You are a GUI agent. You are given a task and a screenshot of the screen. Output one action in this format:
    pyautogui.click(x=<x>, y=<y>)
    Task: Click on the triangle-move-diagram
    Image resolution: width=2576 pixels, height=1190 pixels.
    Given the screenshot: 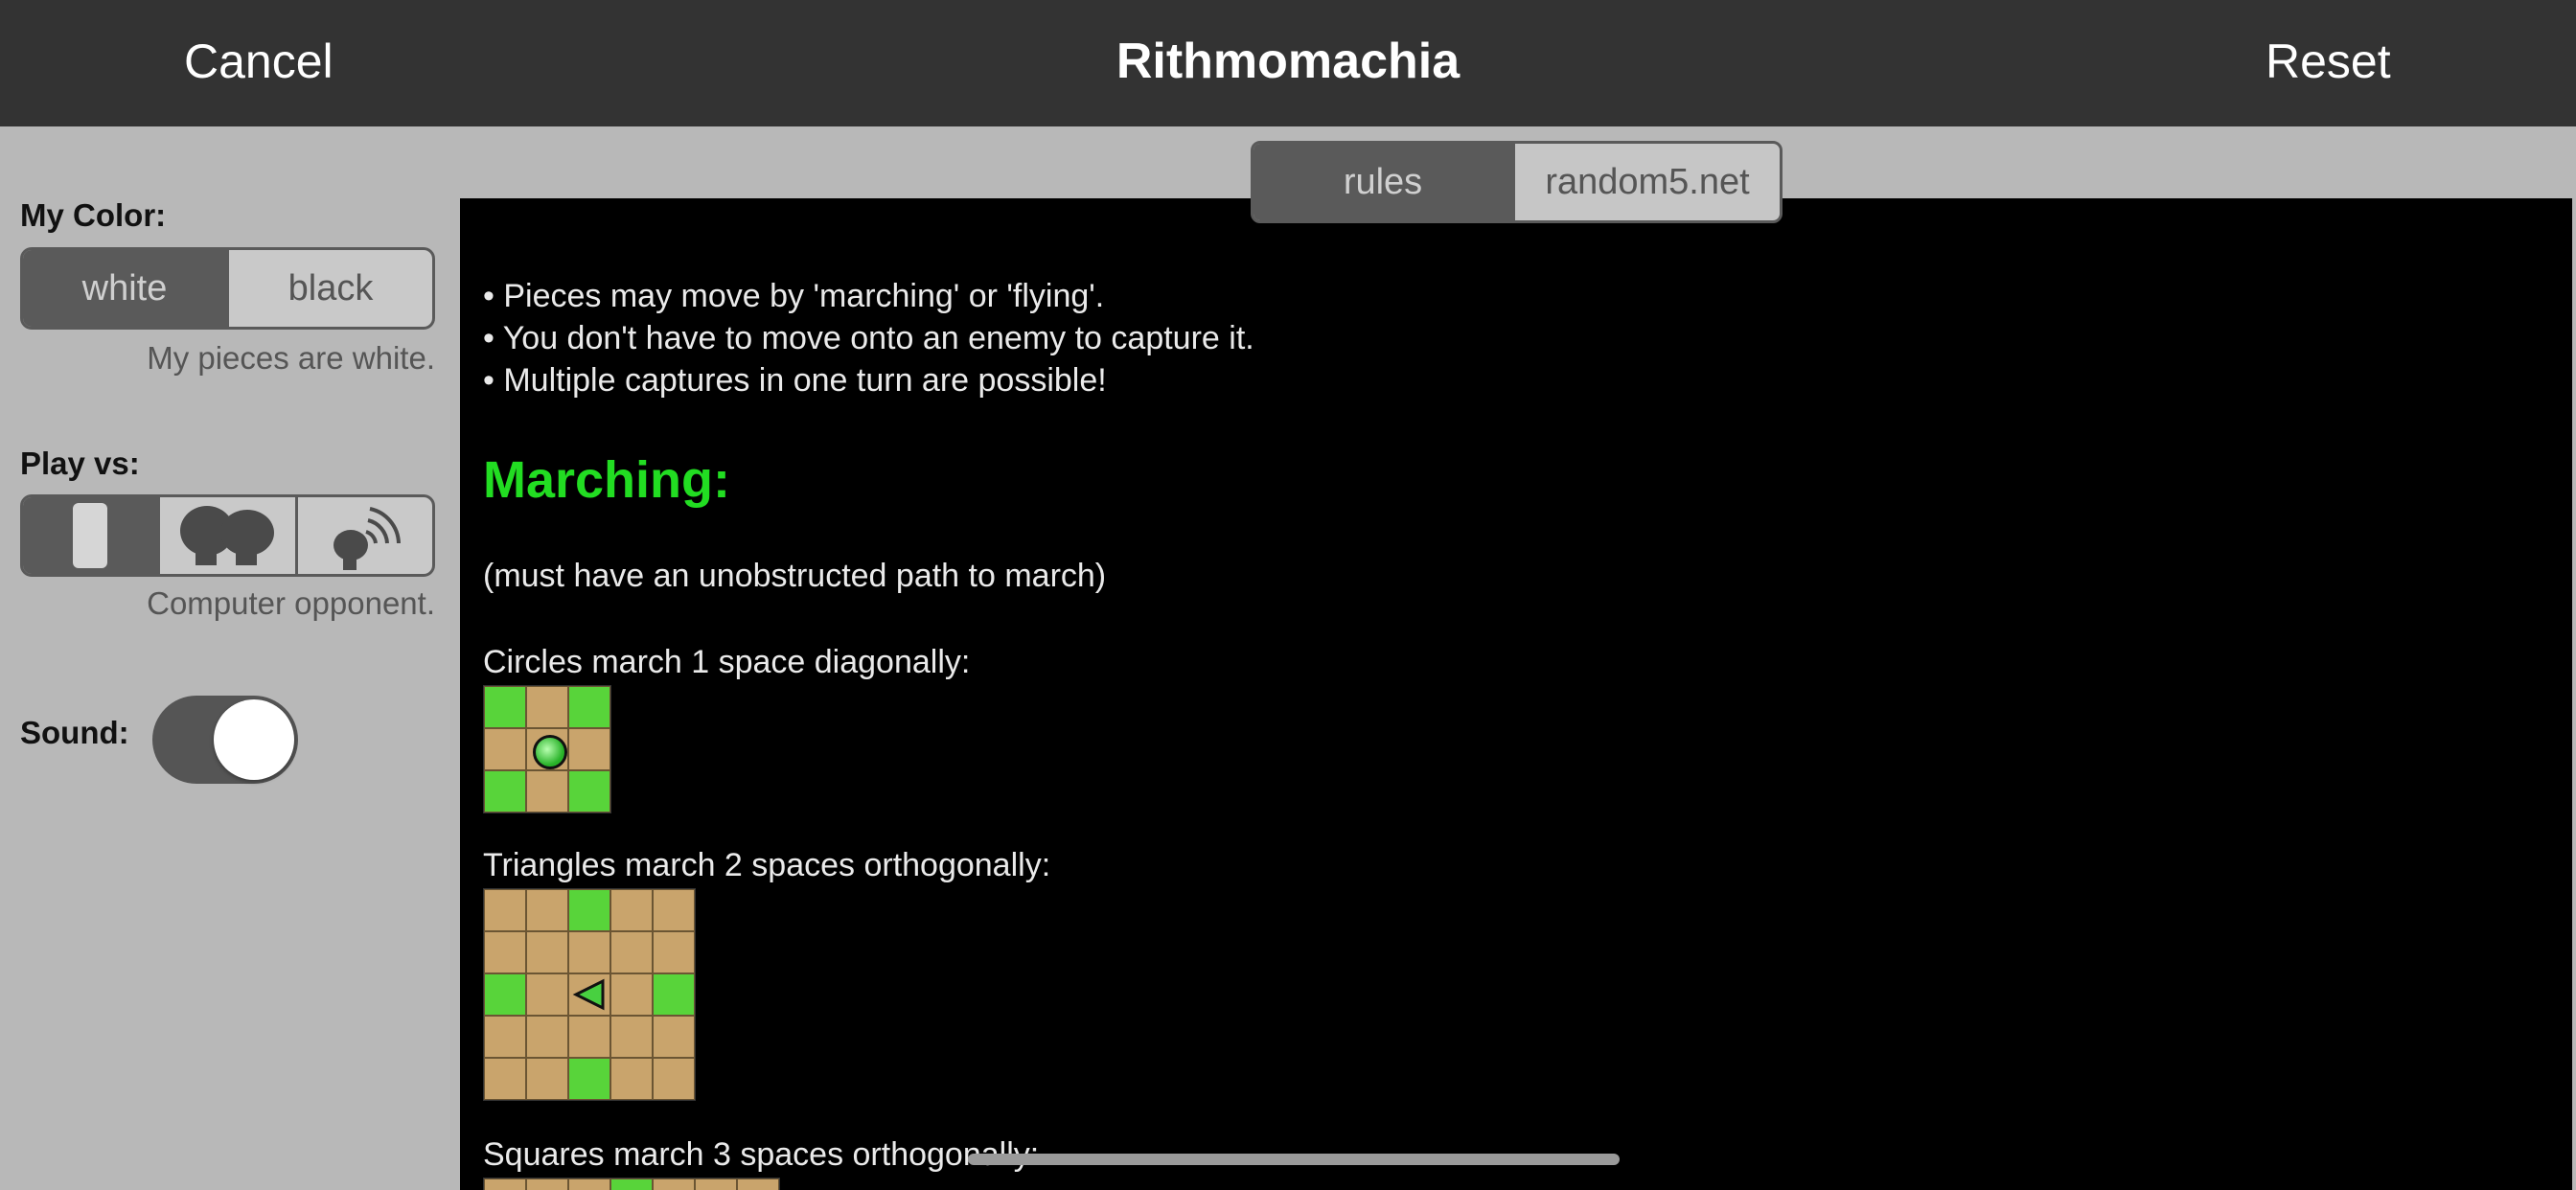 What is the action you would take?
    pyautogui.click(x=589, y=995)
    